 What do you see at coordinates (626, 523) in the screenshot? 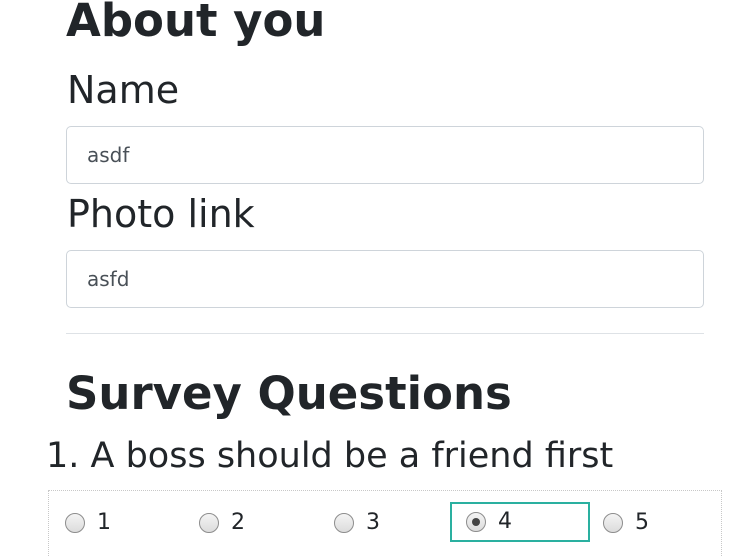
I see `question-1-option-5: 5` at bounding box center [626, 523].